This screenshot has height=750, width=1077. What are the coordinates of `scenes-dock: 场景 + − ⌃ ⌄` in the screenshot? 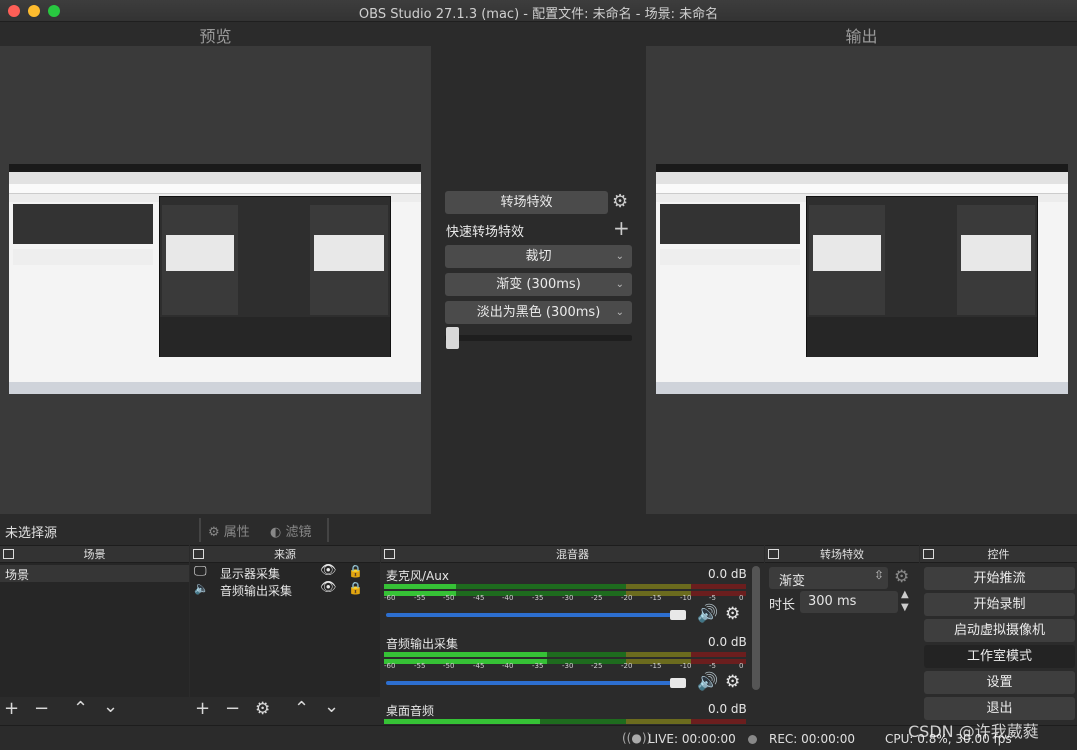 It's located at (94, 644).